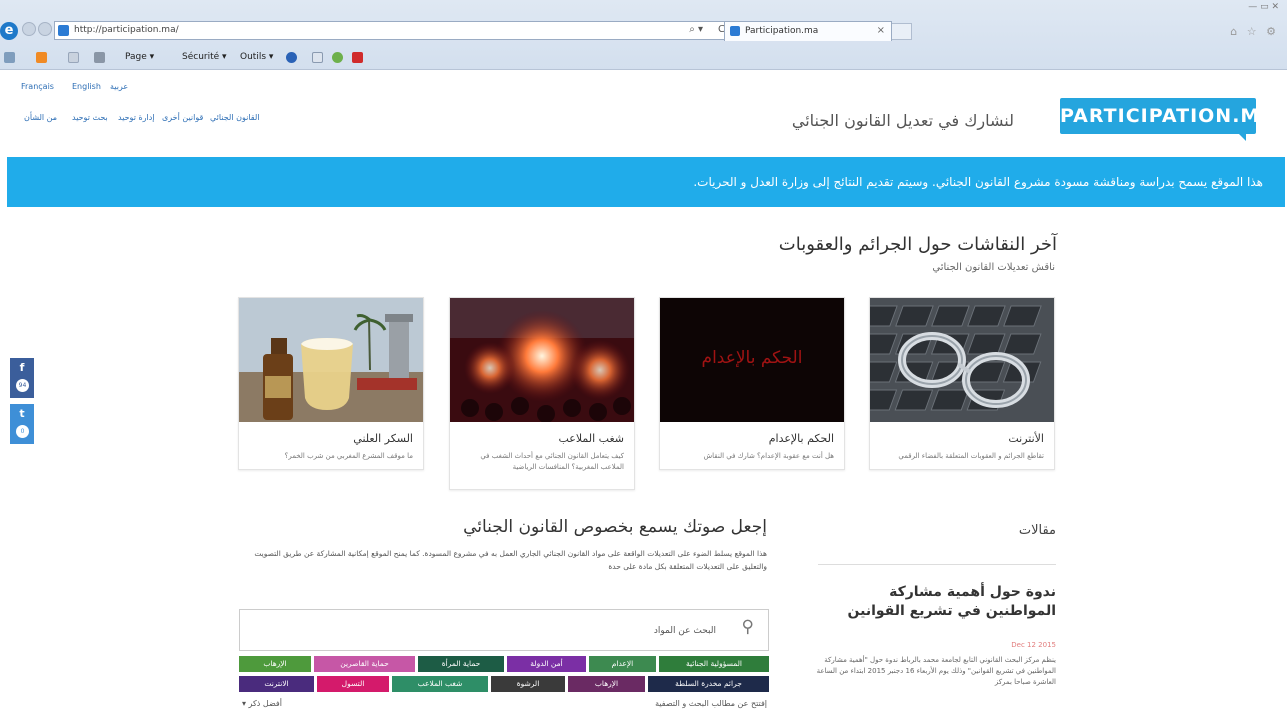 The width and height of the screenshot is (1287, 709). What do you see at coordinates (962, 360) in the screenshot?
I see `card-image-handcuffs` at bounding box center [962, 360].